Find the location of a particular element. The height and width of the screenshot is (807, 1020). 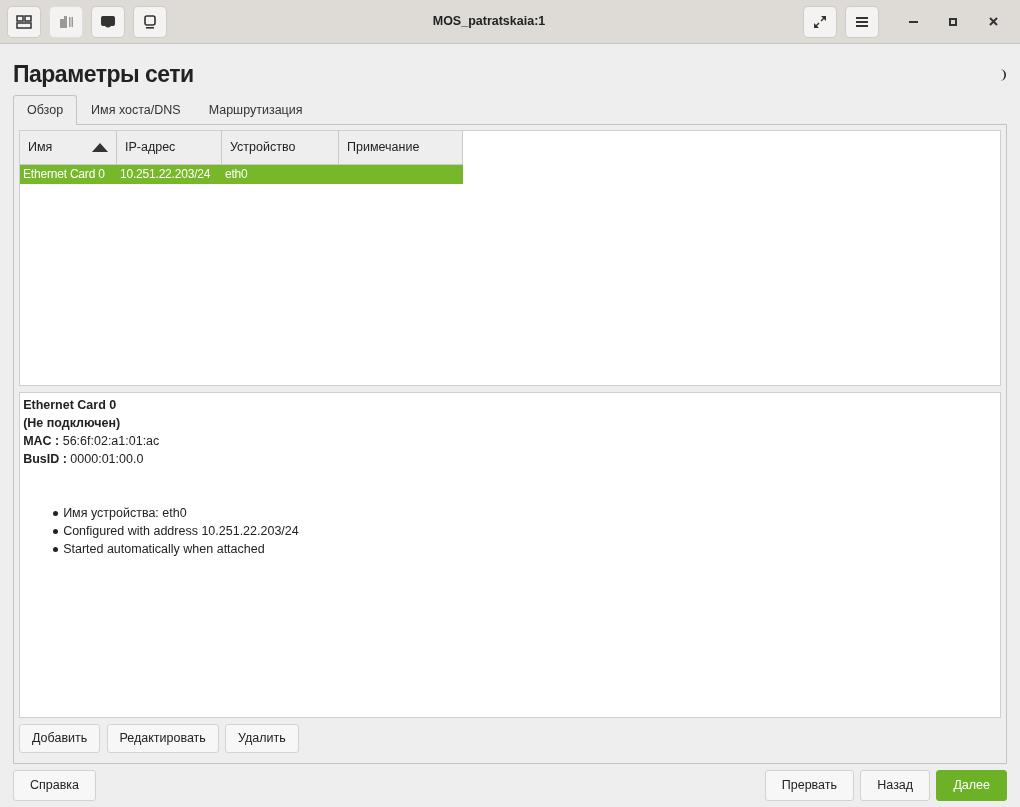

column-header: Имя is located at coordinates (68, 147).